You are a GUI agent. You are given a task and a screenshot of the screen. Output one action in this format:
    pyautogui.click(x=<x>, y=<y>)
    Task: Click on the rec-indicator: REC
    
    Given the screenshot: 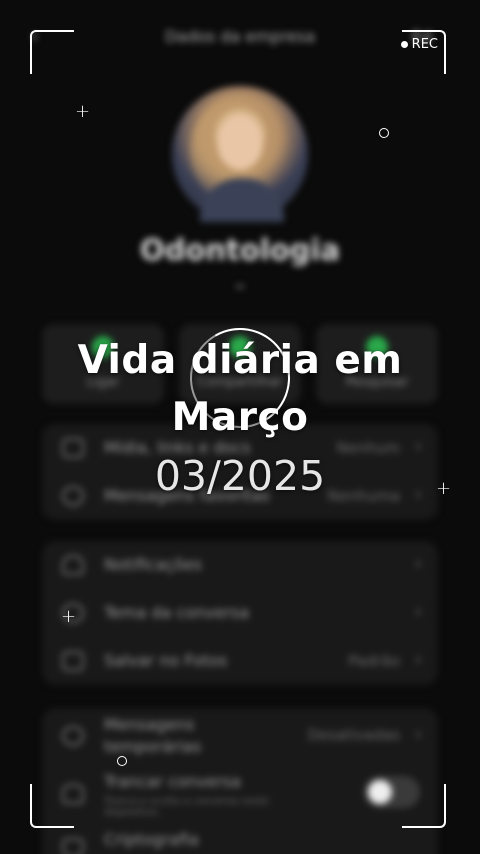 What is the action you would take?
    pyautogui.click(x=419, y=44)
    